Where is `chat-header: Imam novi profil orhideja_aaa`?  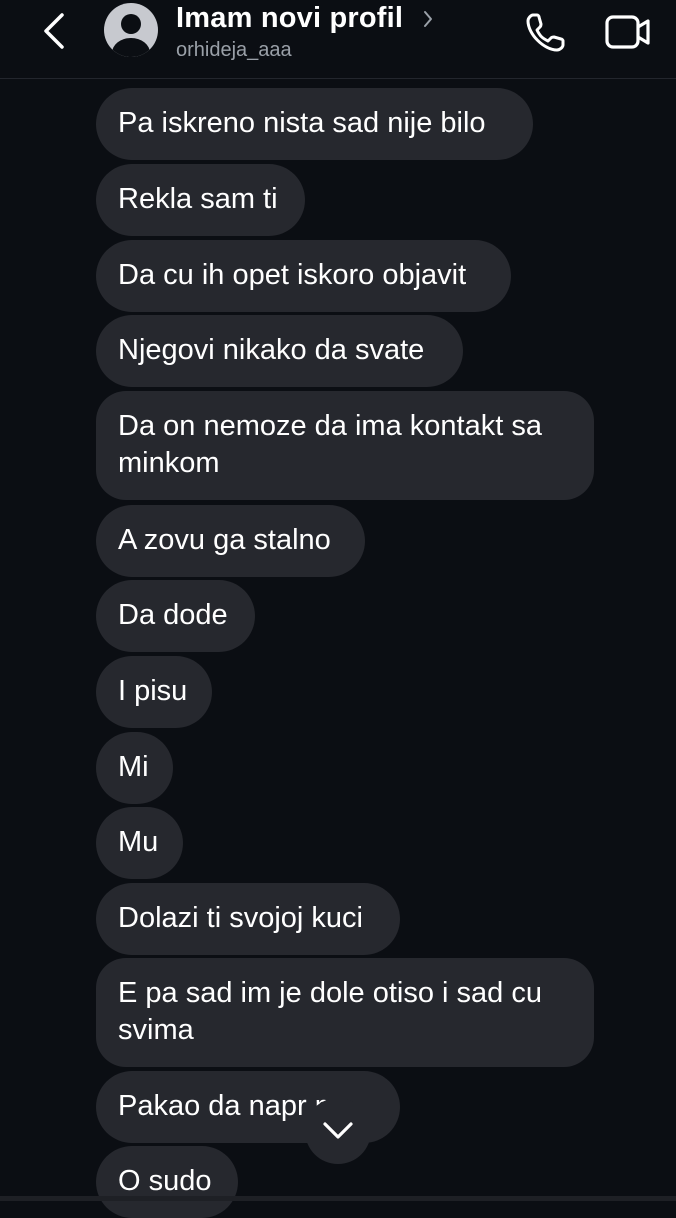 chat-header: Imam novi profil orhideja_aaa is located at coordinates (338, 39).